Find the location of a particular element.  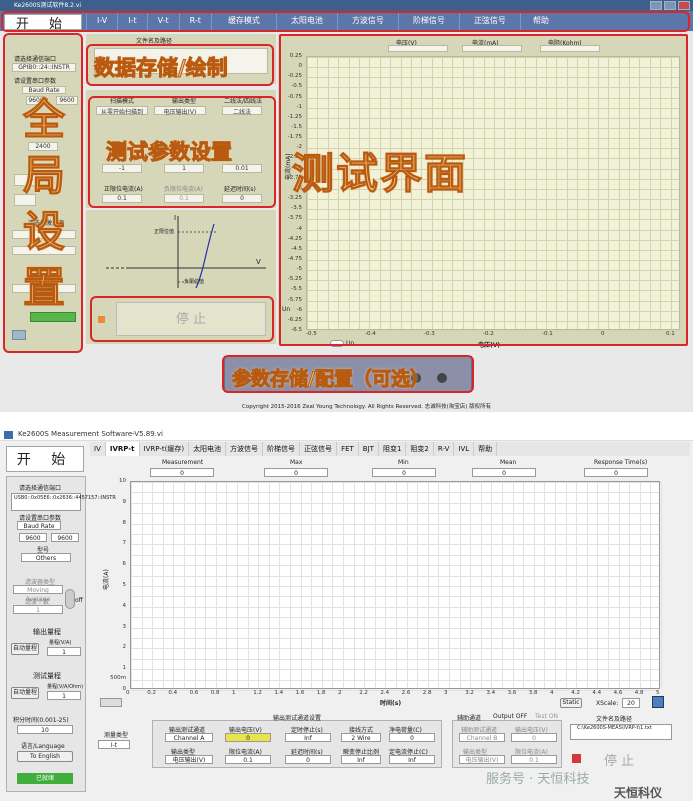

xscale-input: 20 is located at coordinates (631, 703).